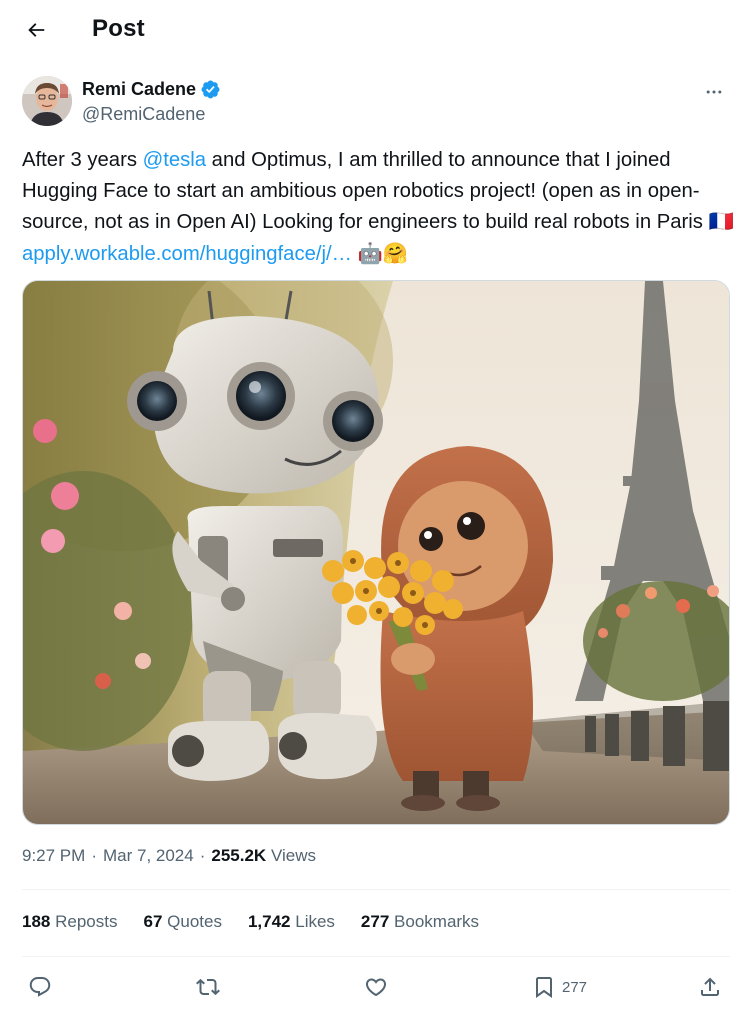 The image size is (752, 1012). What do you see at coordinates (53, 856) in the screenshot?
I see `post-time: 9:27 PM` at bounding box center [53, 856].